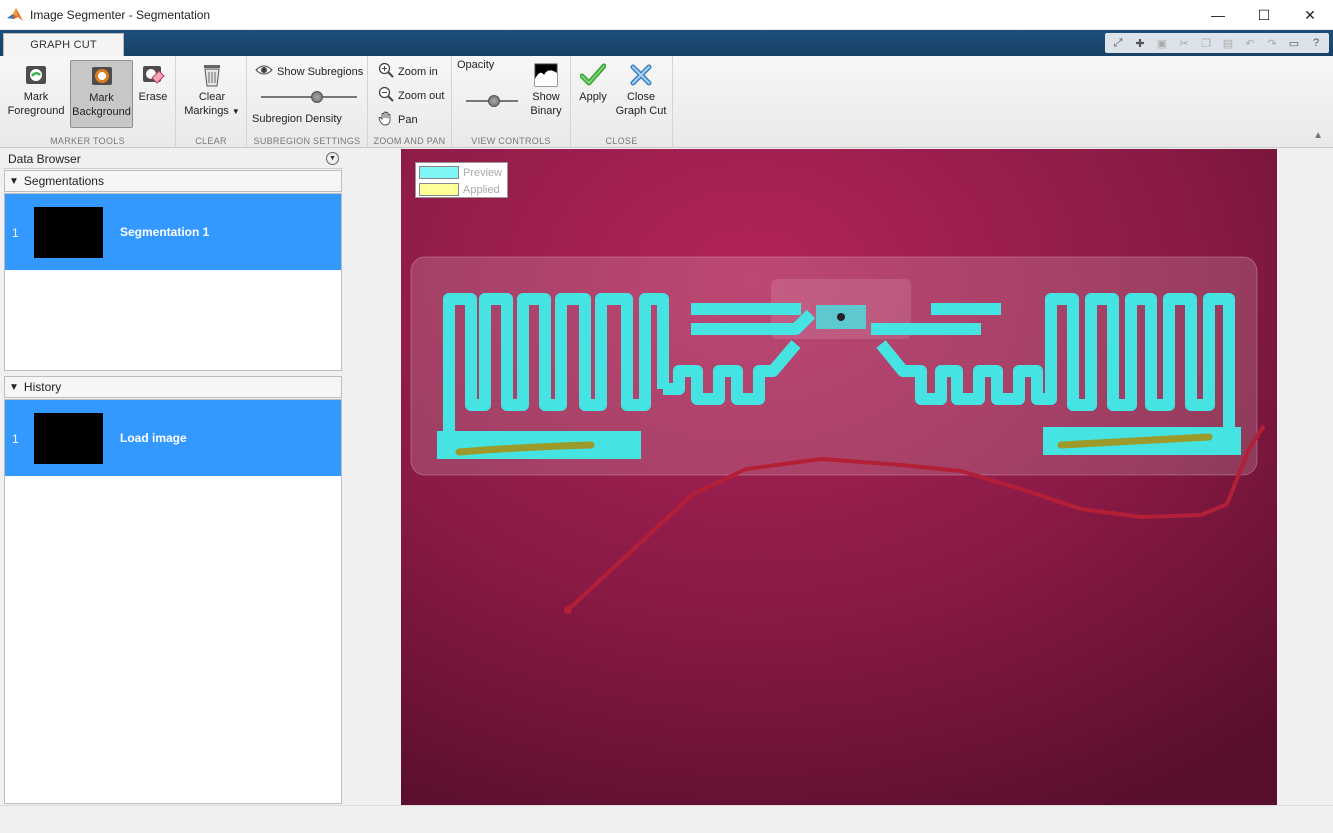 Image resolution: width=1333 pixels, height=833 pixels. Describe the element at coordinates (1140, 43) in the screenshot. I see `new-icon: ✚` at that location.